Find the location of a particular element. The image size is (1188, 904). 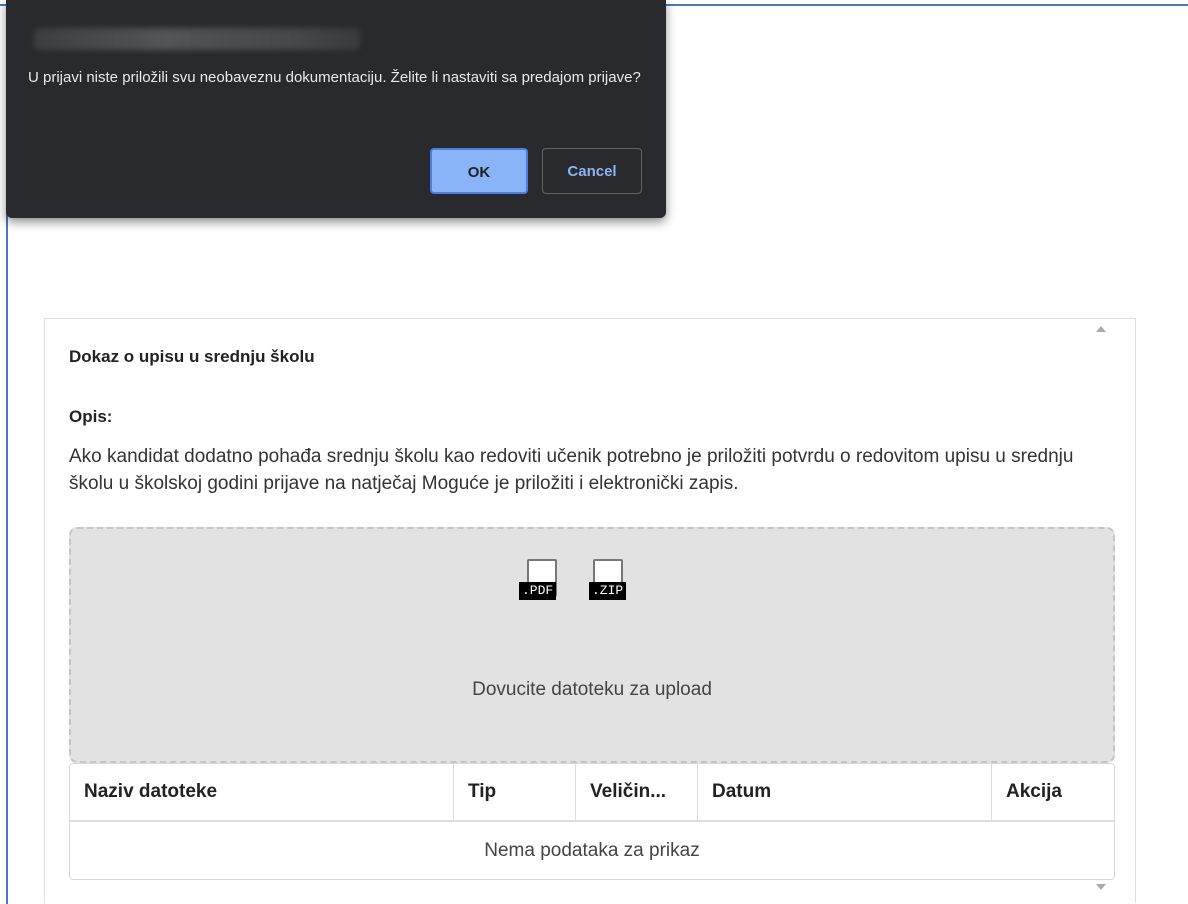

ok-button: OK is located at coordinates (479, 171).